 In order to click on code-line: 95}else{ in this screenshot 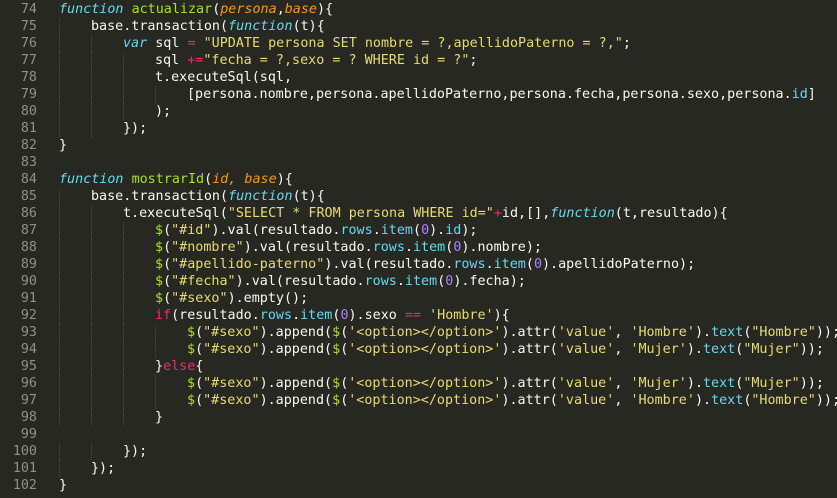, I will do `click(418, 366)`.